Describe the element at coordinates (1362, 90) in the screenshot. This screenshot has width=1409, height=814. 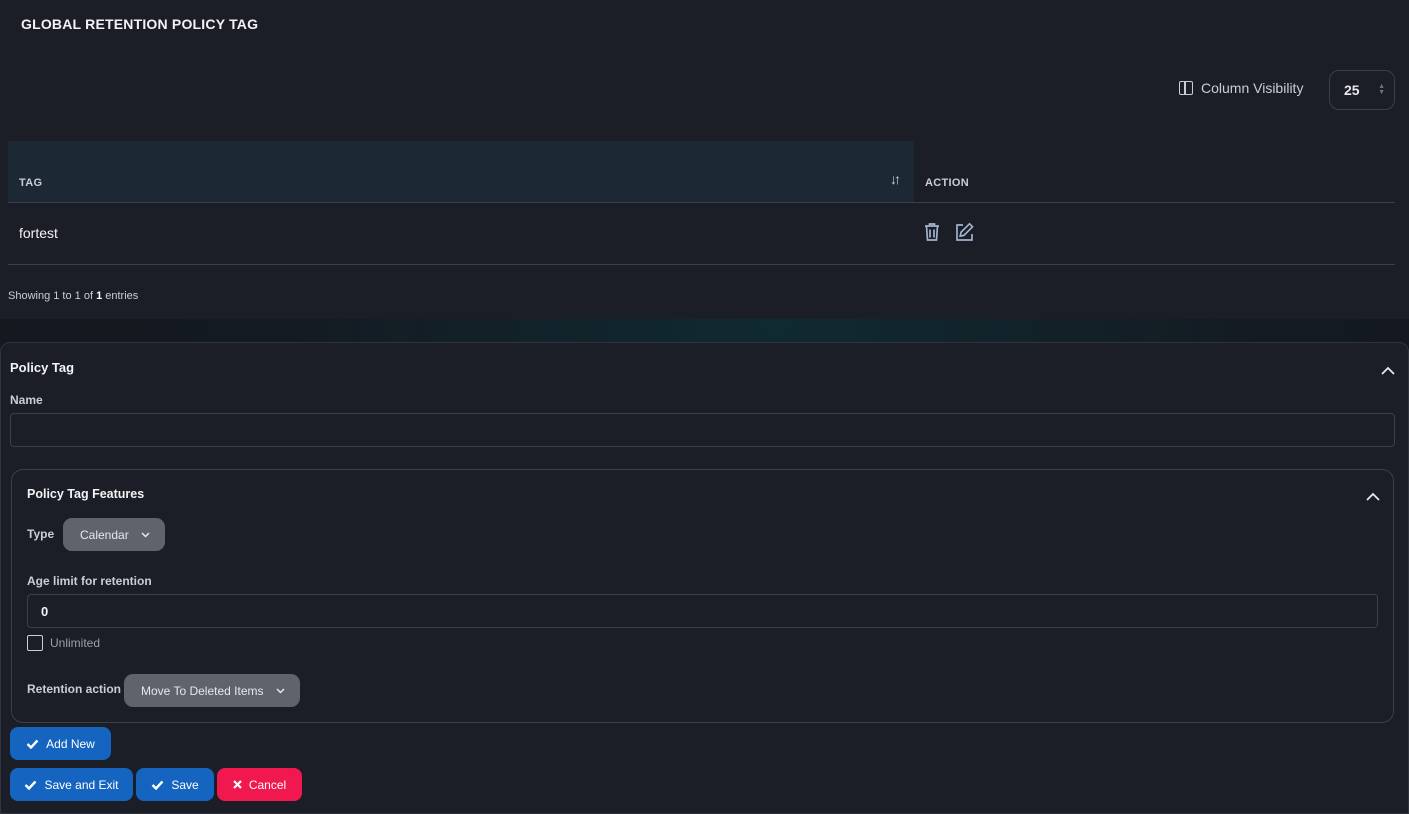
I see `page-size-select: 25 ▲ ▼` at that location.